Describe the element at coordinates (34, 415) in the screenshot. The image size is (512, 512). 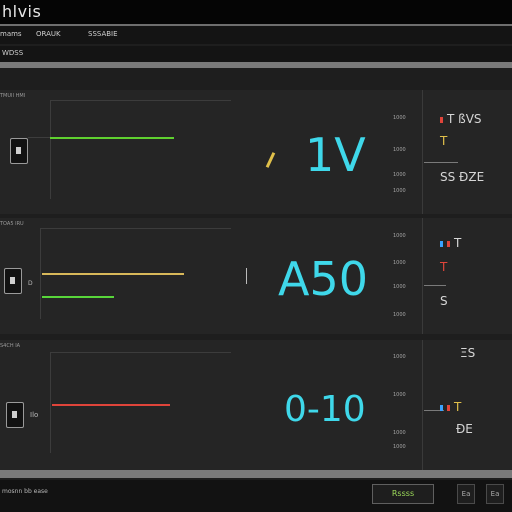
I see `panel-3-marker-label: Ilo` at that location.